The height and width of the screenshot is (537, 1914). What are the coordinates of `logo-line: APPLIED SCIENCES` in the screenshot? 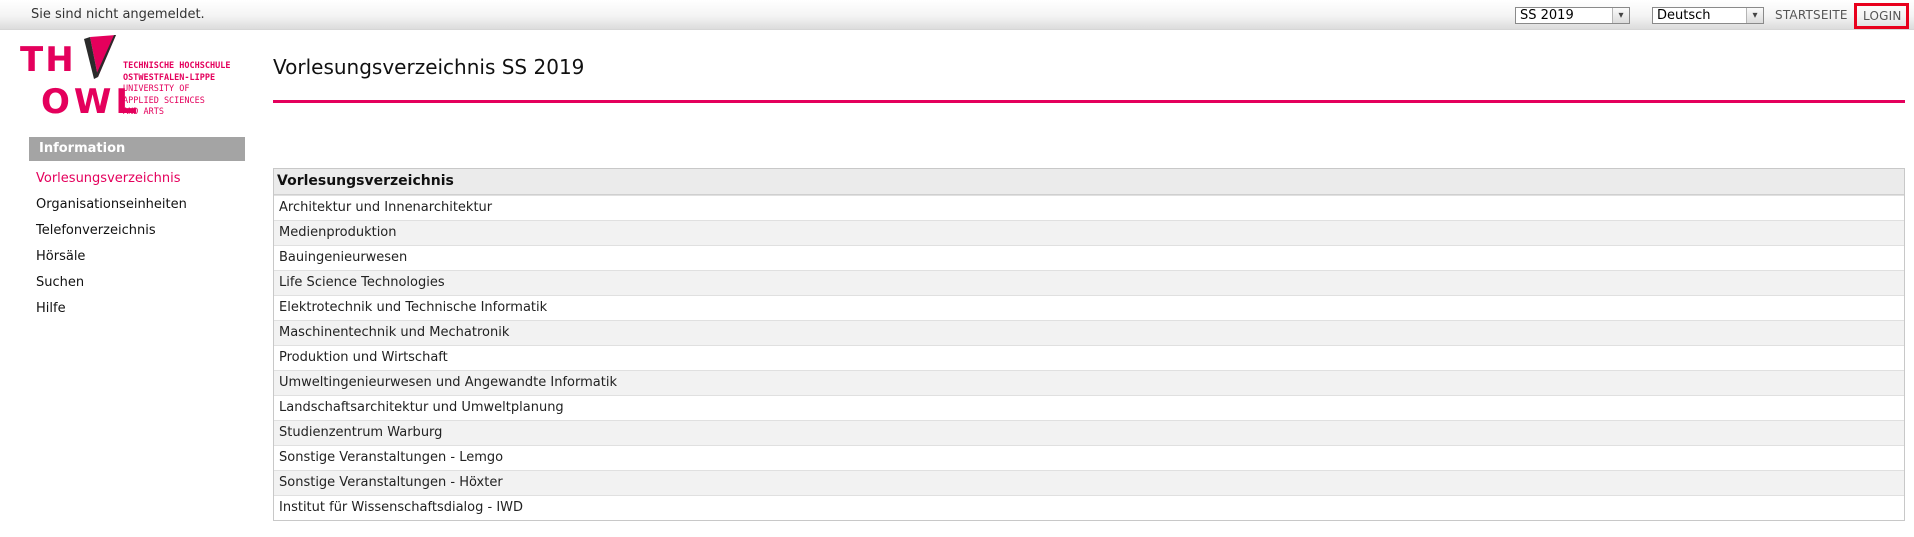 It's located at (164, 100).